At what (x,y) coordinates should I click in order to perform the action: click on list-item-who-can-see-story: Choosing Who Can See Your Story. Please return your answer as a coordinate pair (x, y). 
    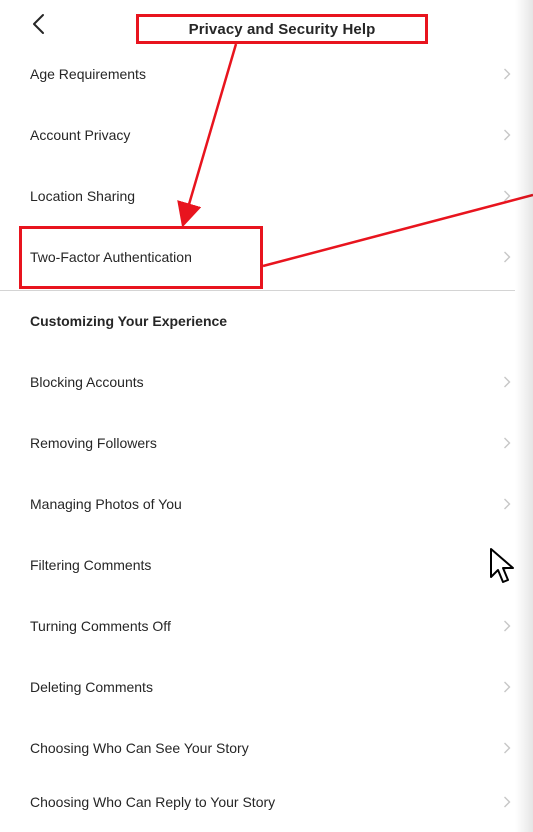
    Looking at the image, I should click on (257, 748).